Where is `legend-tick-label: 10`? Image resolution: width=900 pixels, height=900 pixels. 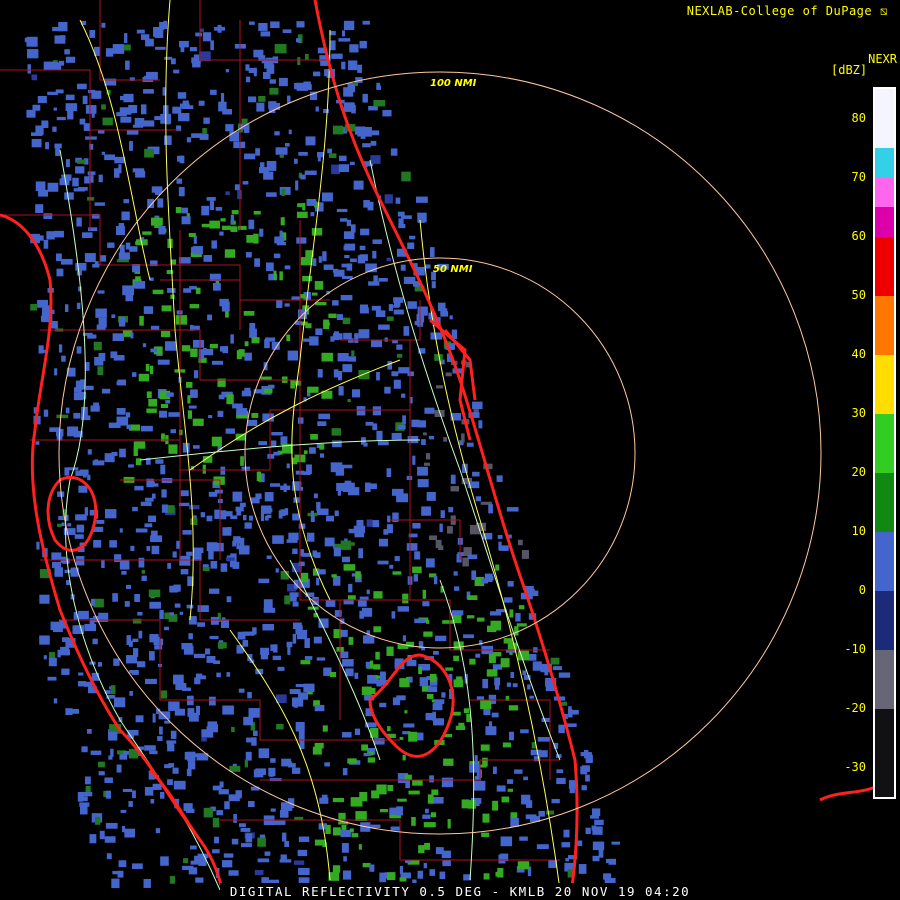
legend-tick-label: 10 is located at coordinates (858, 530).